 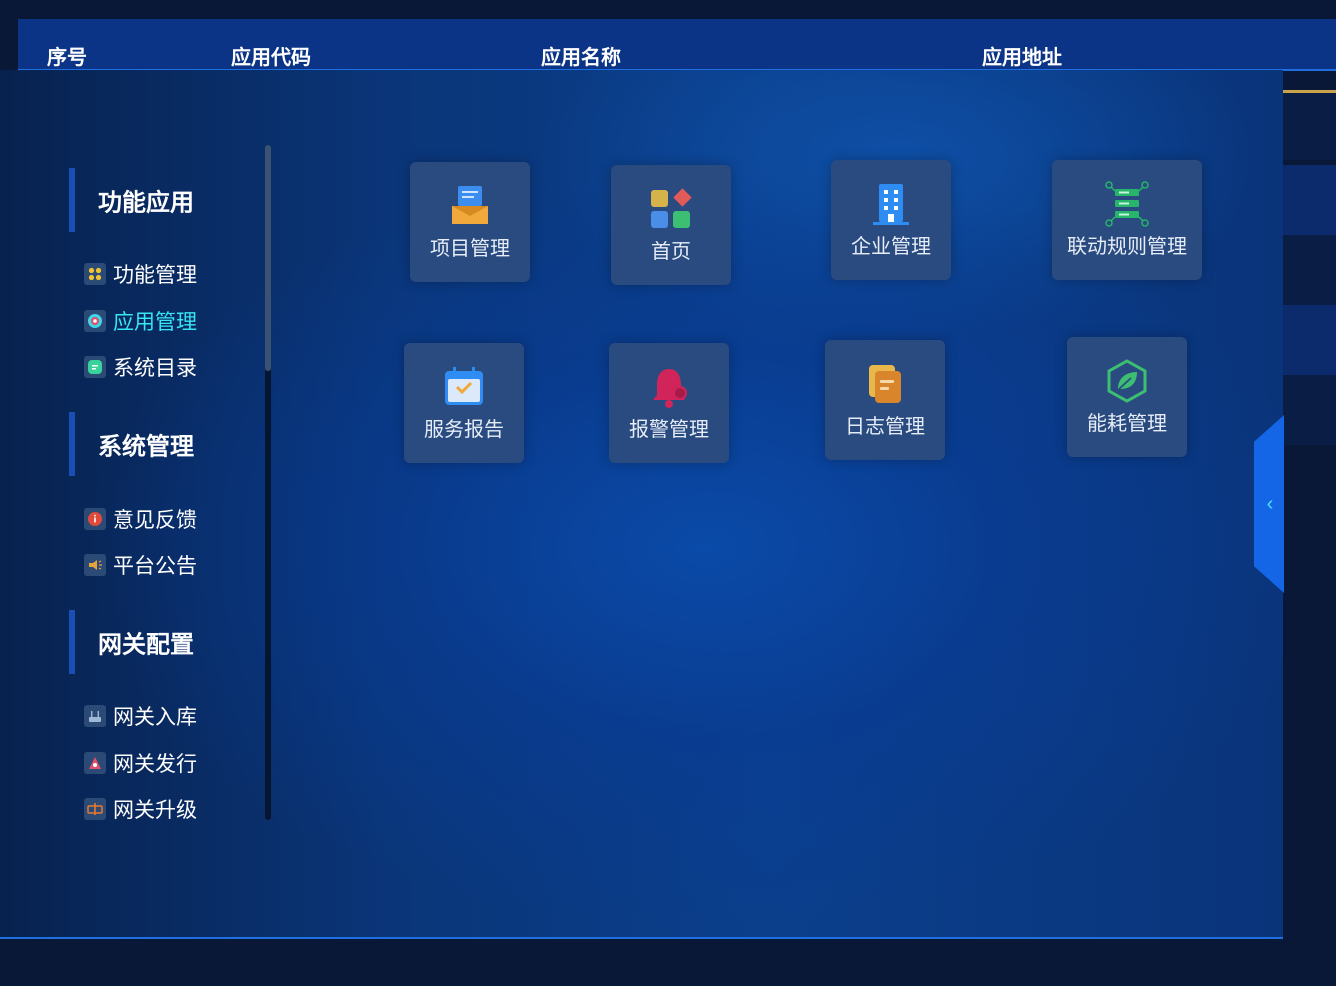 What do you see at coordinates (95, 519) in the screenshot?
I see `feedback-icon` at bounding box center [95, 519].